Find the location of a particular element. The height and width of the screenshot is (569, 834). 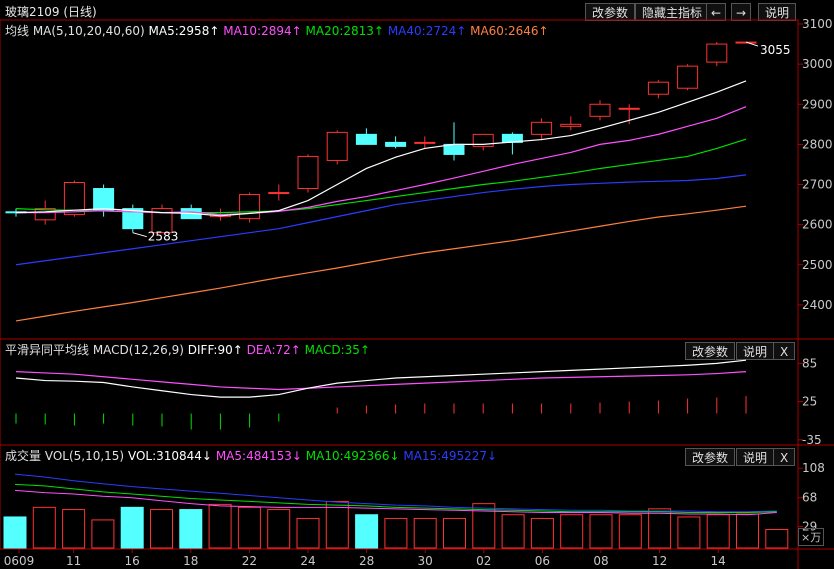

vol-value-legend: VOL:310844↓ is located at coordinates (169, 456).